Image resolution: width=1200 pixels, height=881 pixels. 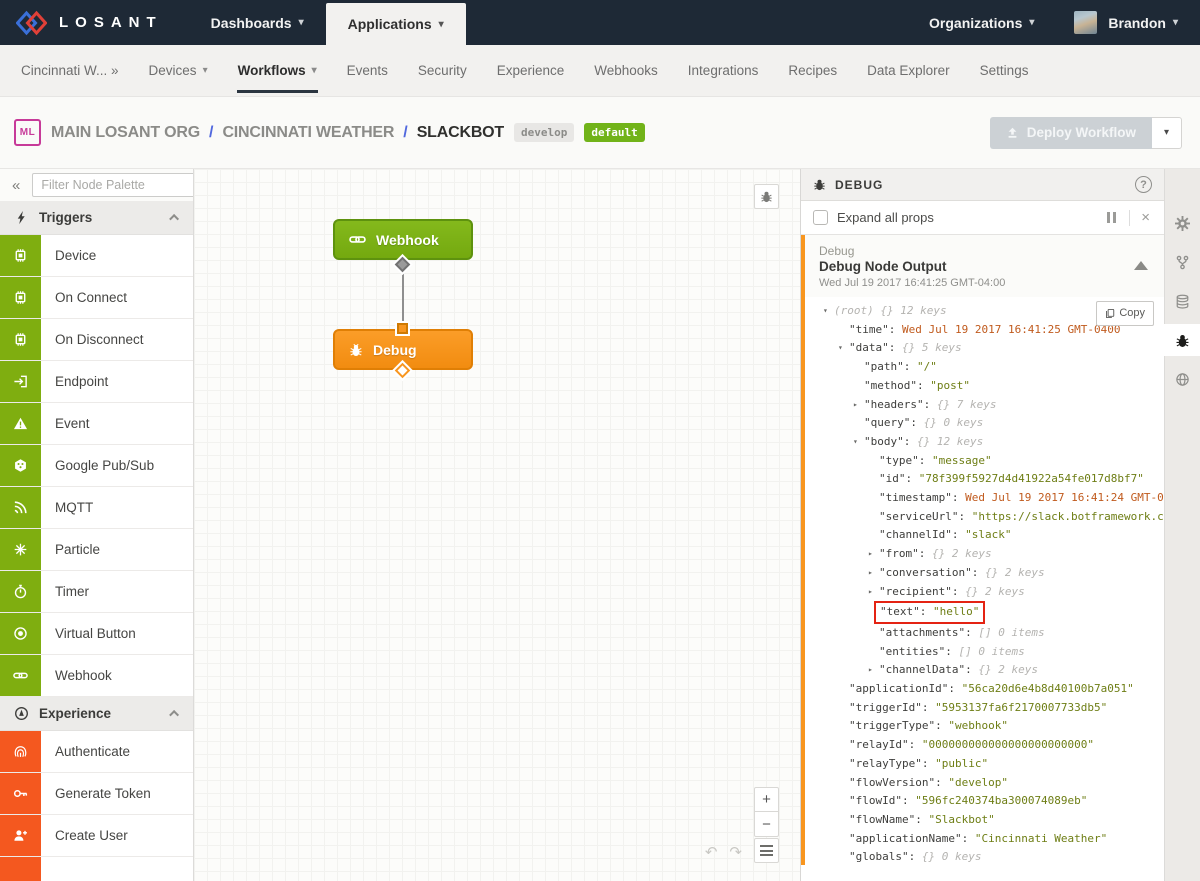 What do you see at coordinates (766, 799) in the screenshot?
I see `zoom-in-button: +` at bounding box center [766, 799].